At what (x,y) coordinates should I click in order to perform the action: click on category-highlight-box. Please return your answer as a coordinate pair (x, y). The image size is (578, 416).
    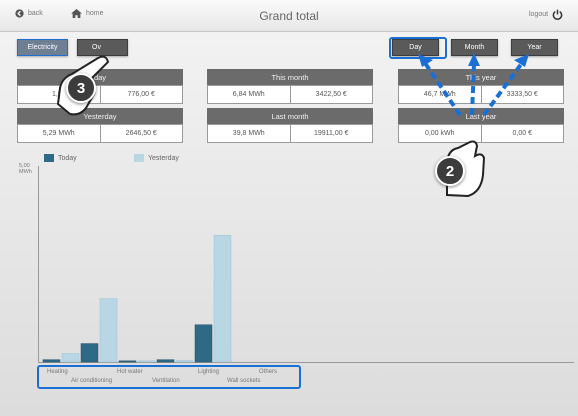
    Looking at the image, I should click on (169, 377).